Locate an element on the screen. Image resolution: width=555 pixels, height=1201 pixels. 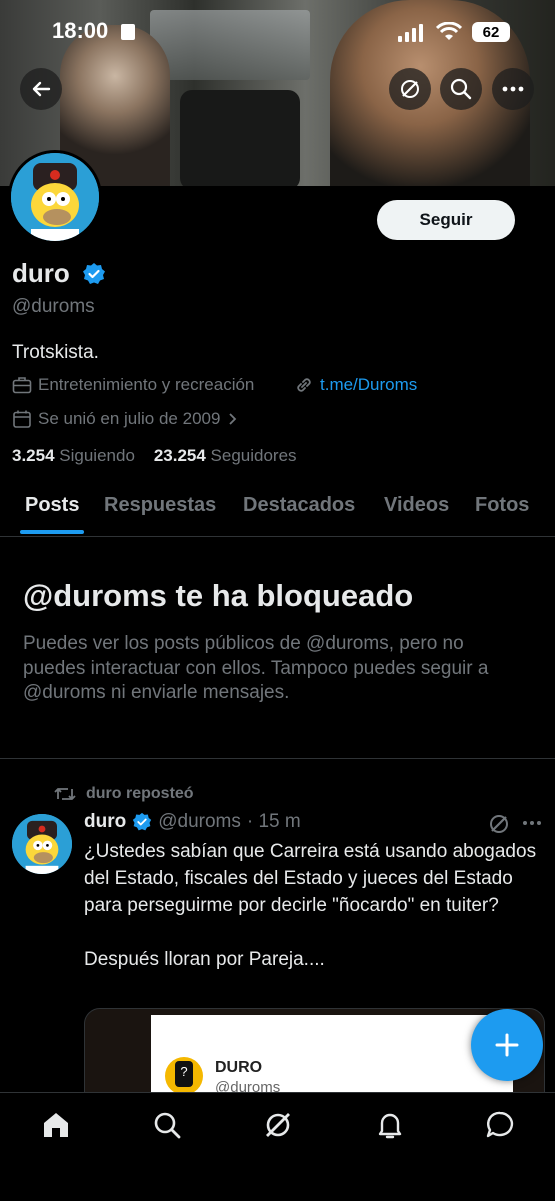
followers-label: Seguidores is located at coordinates (253, 455).